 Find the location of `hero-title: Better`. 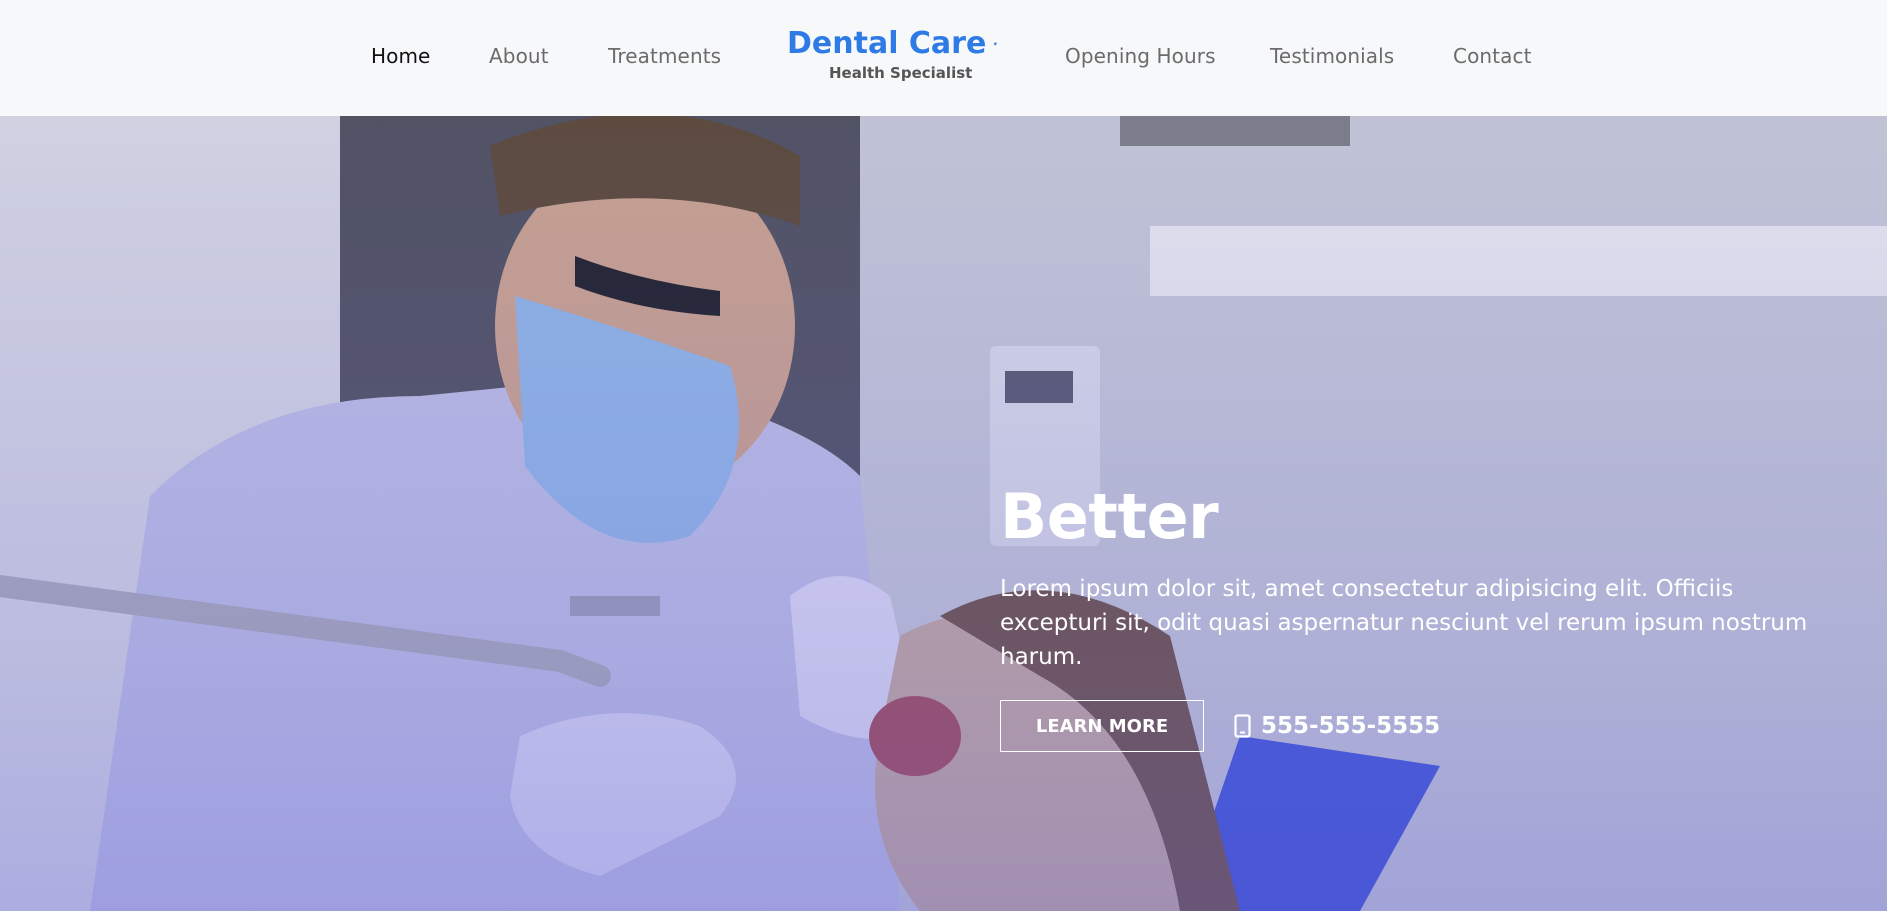

hero-title: Better is located at coordinates (1109, 516).